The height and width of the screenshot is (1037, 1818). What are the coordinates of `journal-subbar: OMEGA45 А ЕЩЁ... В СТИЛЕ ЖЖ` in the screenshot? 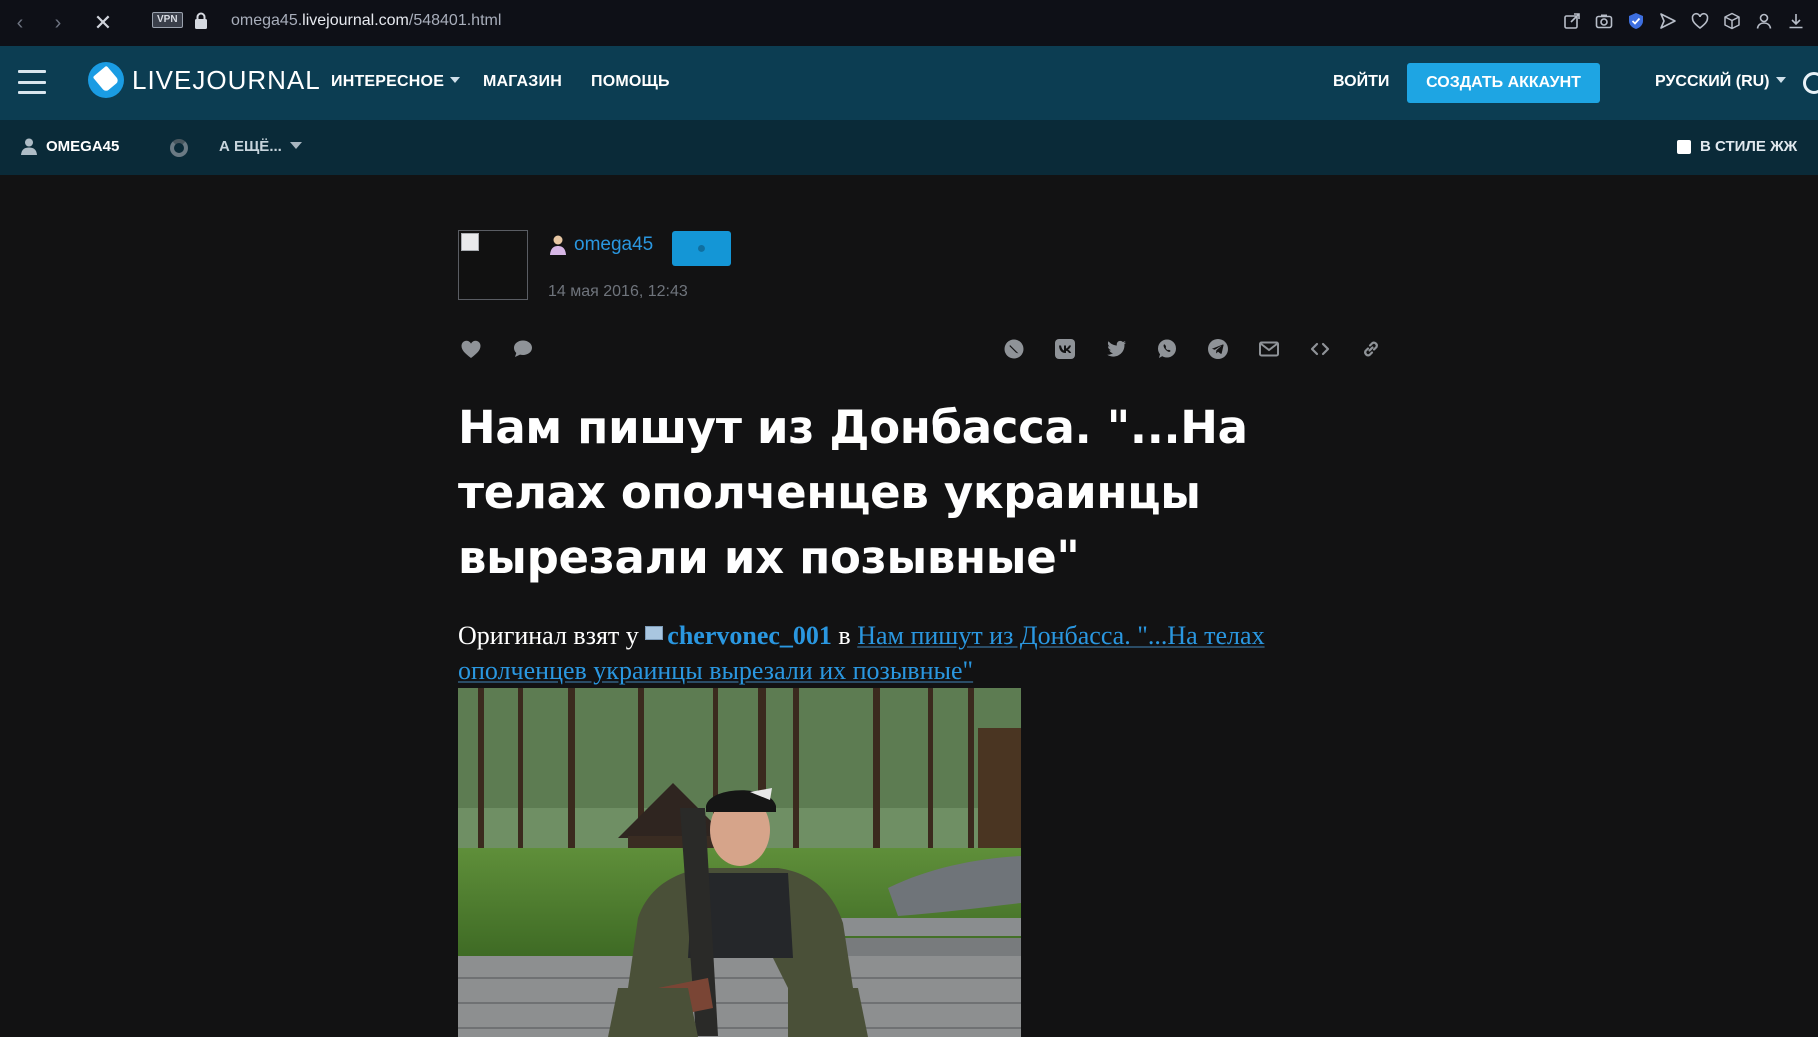 It's located at (909, 147).